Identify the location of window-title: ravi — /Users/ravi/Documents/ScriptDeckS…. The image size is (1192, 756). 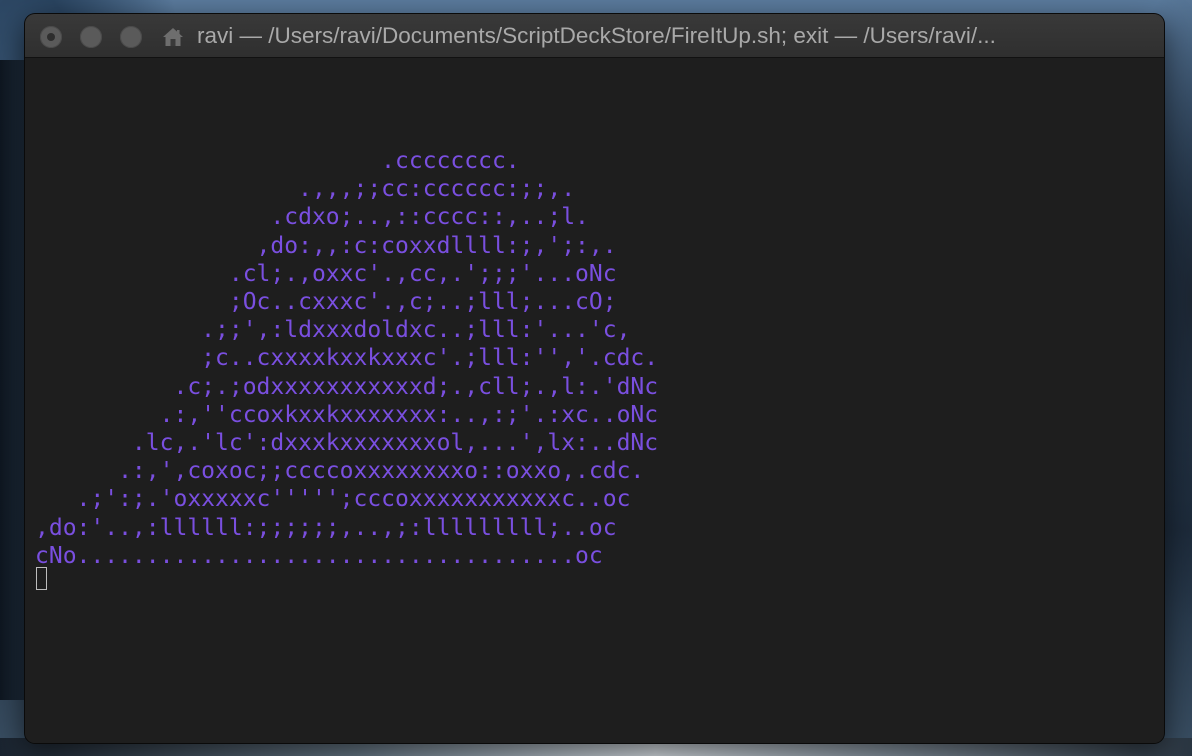
(596, 35).